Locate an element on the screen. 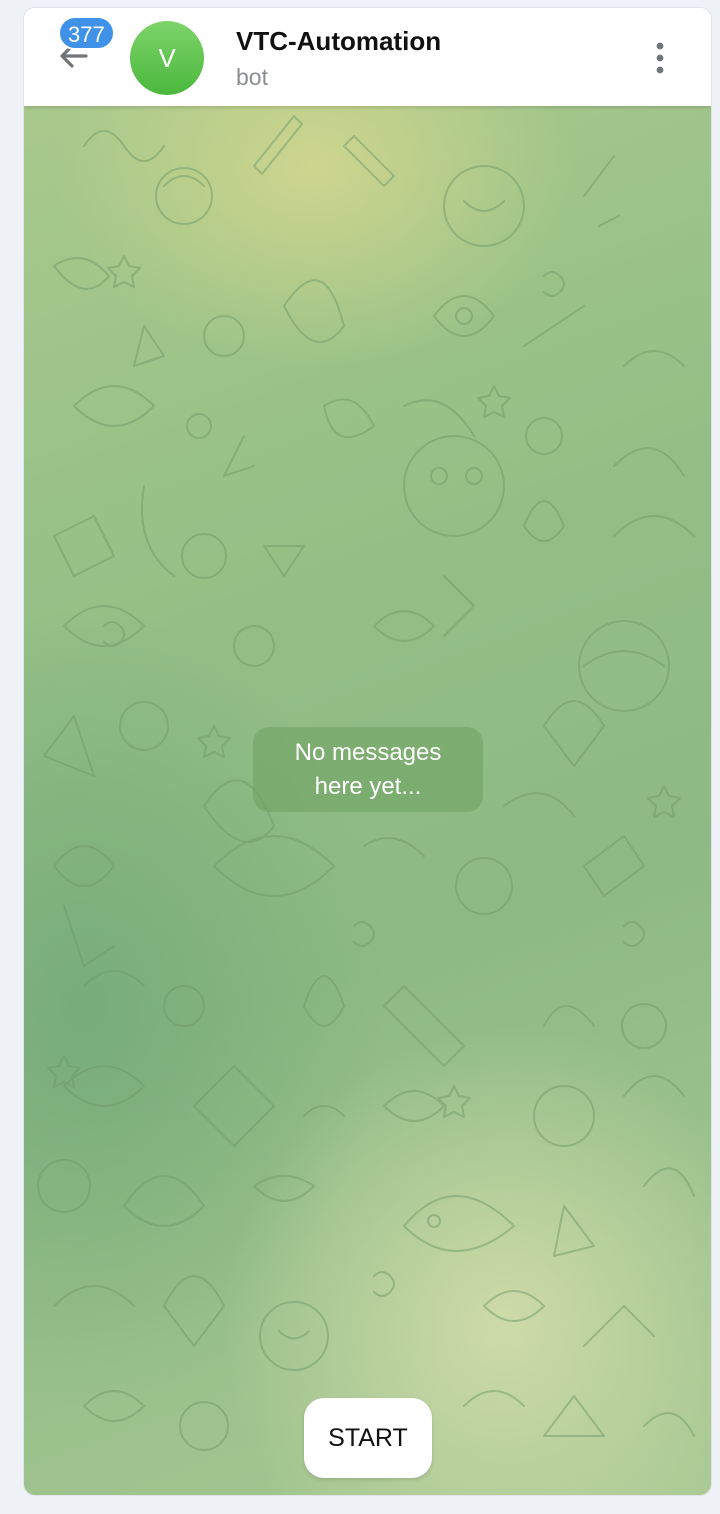 The height and width of the screenshot is (1514, 720). start-button: START is located at coordinates (368, 1438).